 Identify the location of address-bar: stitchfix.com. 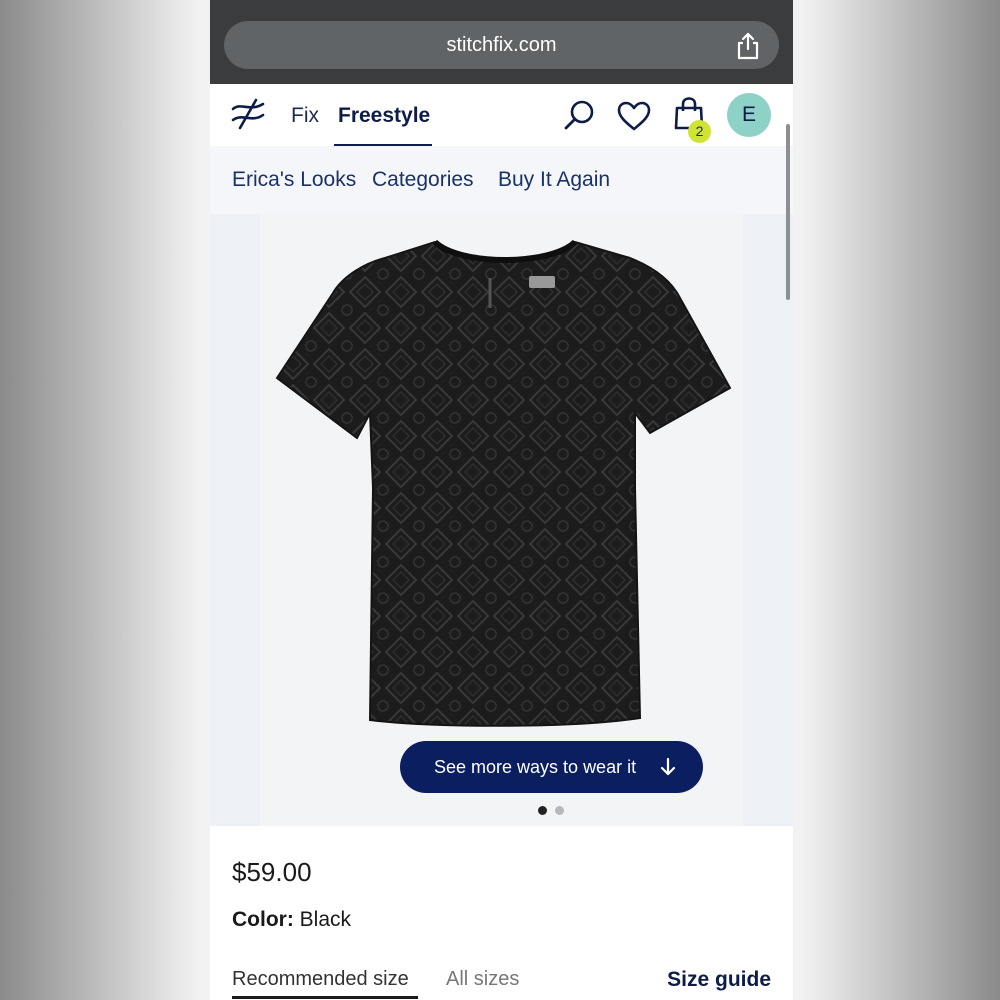
(501, 45).